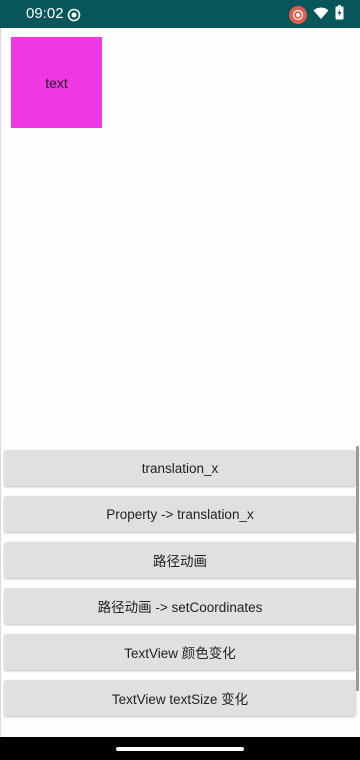  I want to click on status-icons, so click(316, 14).